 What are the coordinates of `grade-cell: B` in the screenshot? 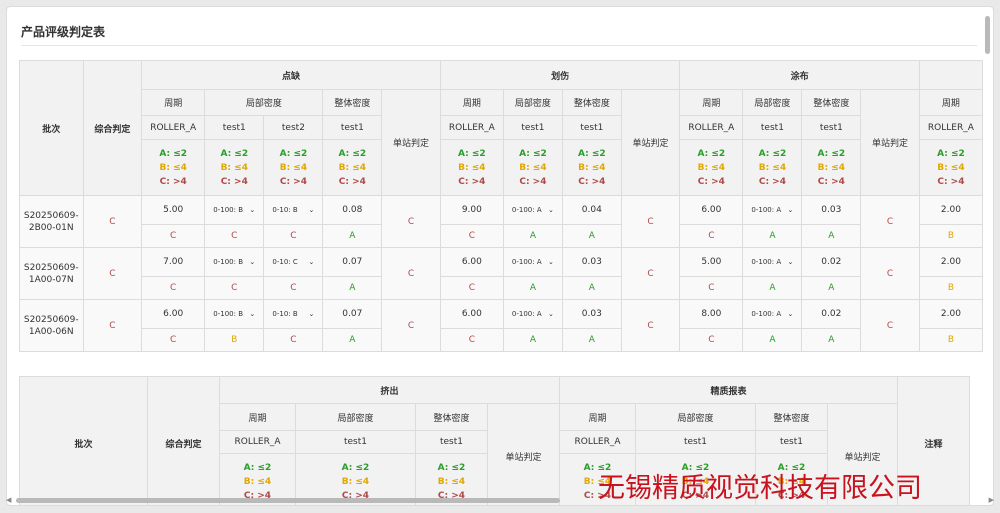 It's located at (950, 288).